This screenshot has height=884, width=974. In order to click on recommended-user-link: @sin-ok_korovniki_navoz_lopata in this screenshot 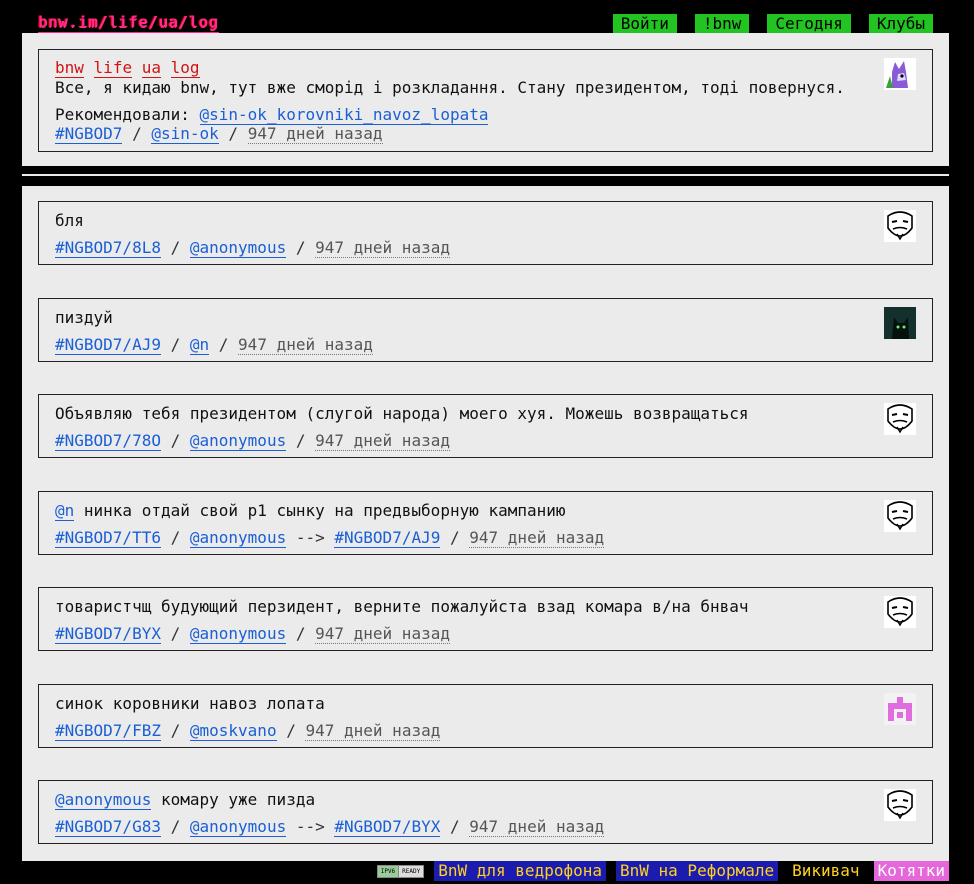, I will do `click(344, 115)`.